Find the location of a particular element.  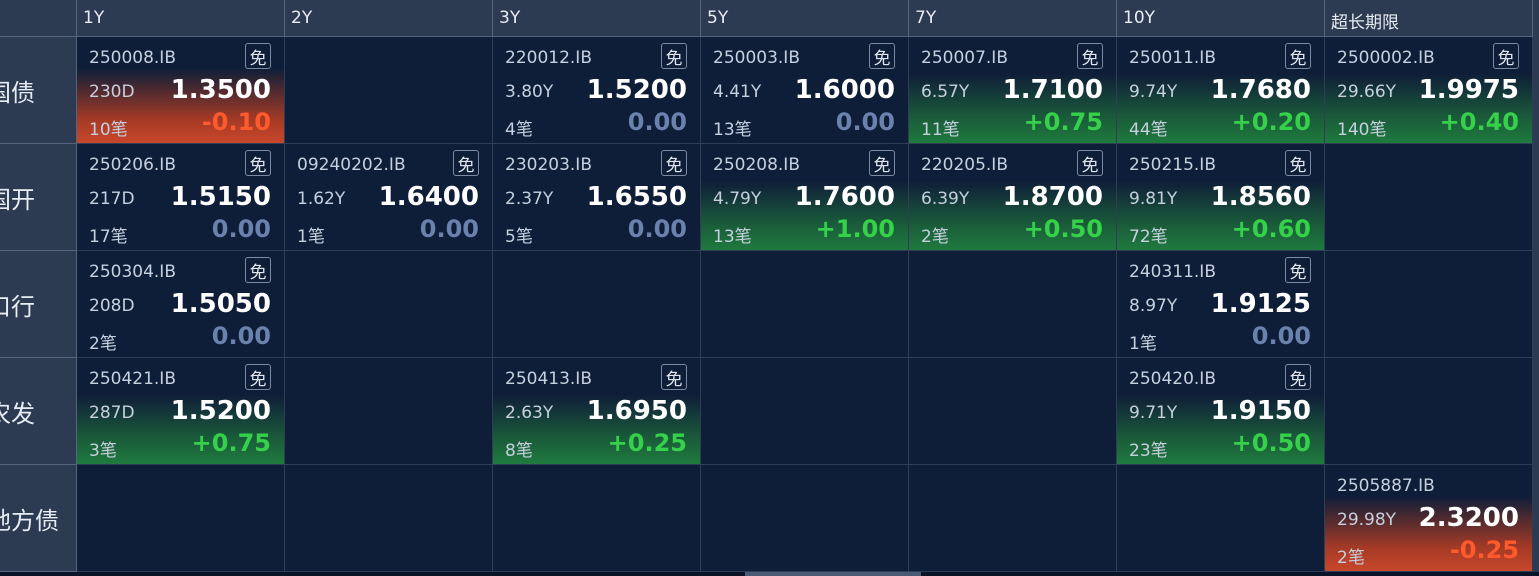

bond-code: 230203.IB is located at coordinates (548, 165).